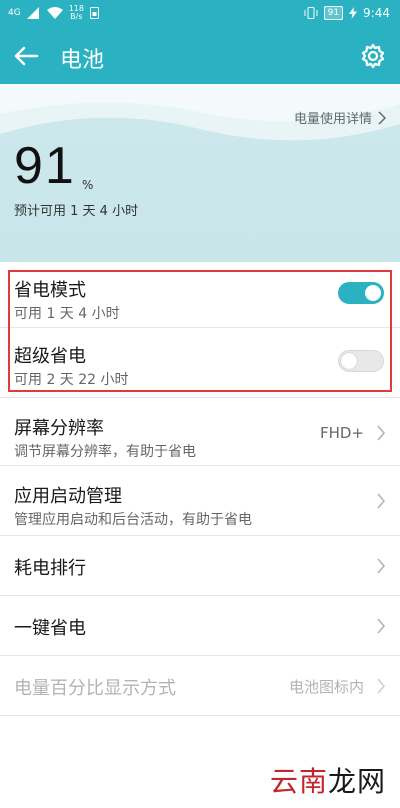 This screenshot has width=400, height=808. What do you see at coordinates (95, 688) in the screenshot?
I see `percent-display-title: 电量百分比显示方式` at bounding box center [95, 688].